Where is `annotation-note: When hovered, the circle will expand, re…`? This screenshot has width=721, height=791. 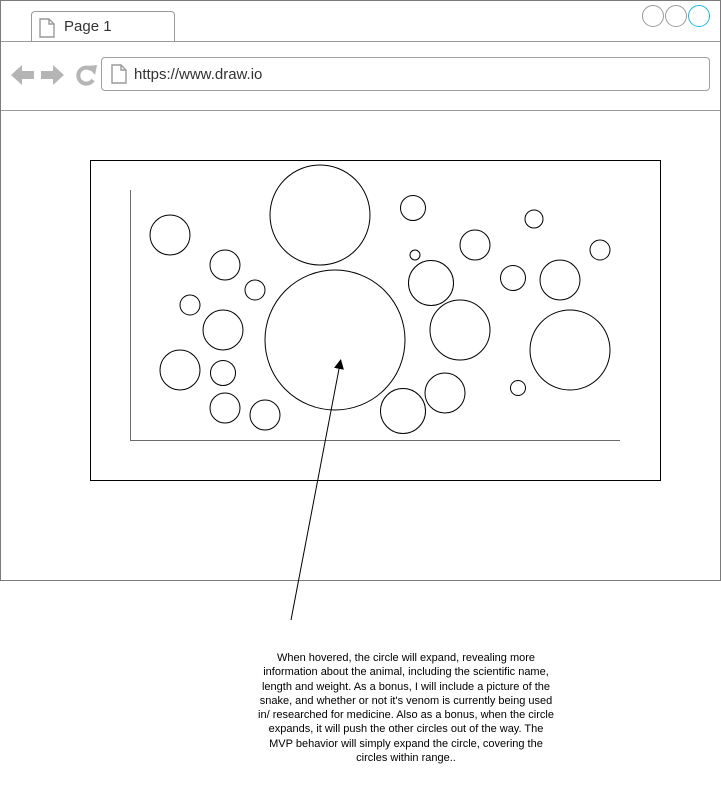 annotation-note: When hovered, the circle will expand, re… is located at coordinates (406, 708).